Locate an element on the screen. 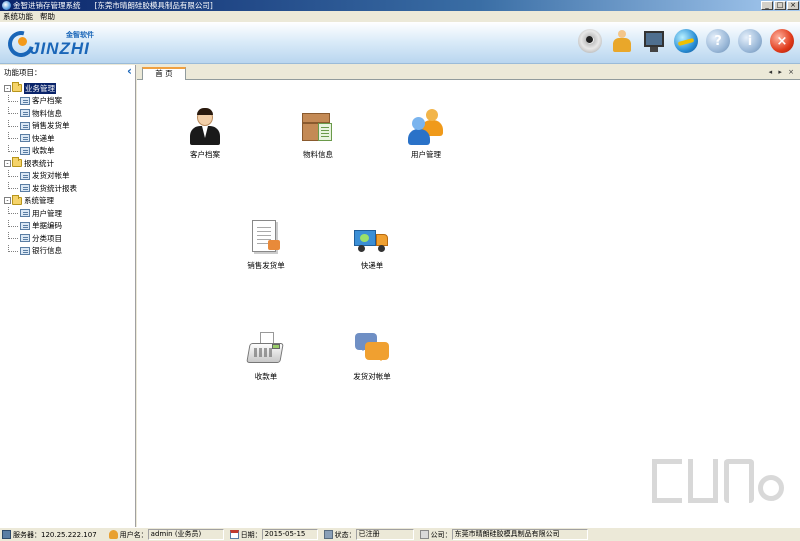 Image resolution: width=800 pixels, height=541 pixels. tree-item-express: 快递单 is located at coordinates (69, 138).